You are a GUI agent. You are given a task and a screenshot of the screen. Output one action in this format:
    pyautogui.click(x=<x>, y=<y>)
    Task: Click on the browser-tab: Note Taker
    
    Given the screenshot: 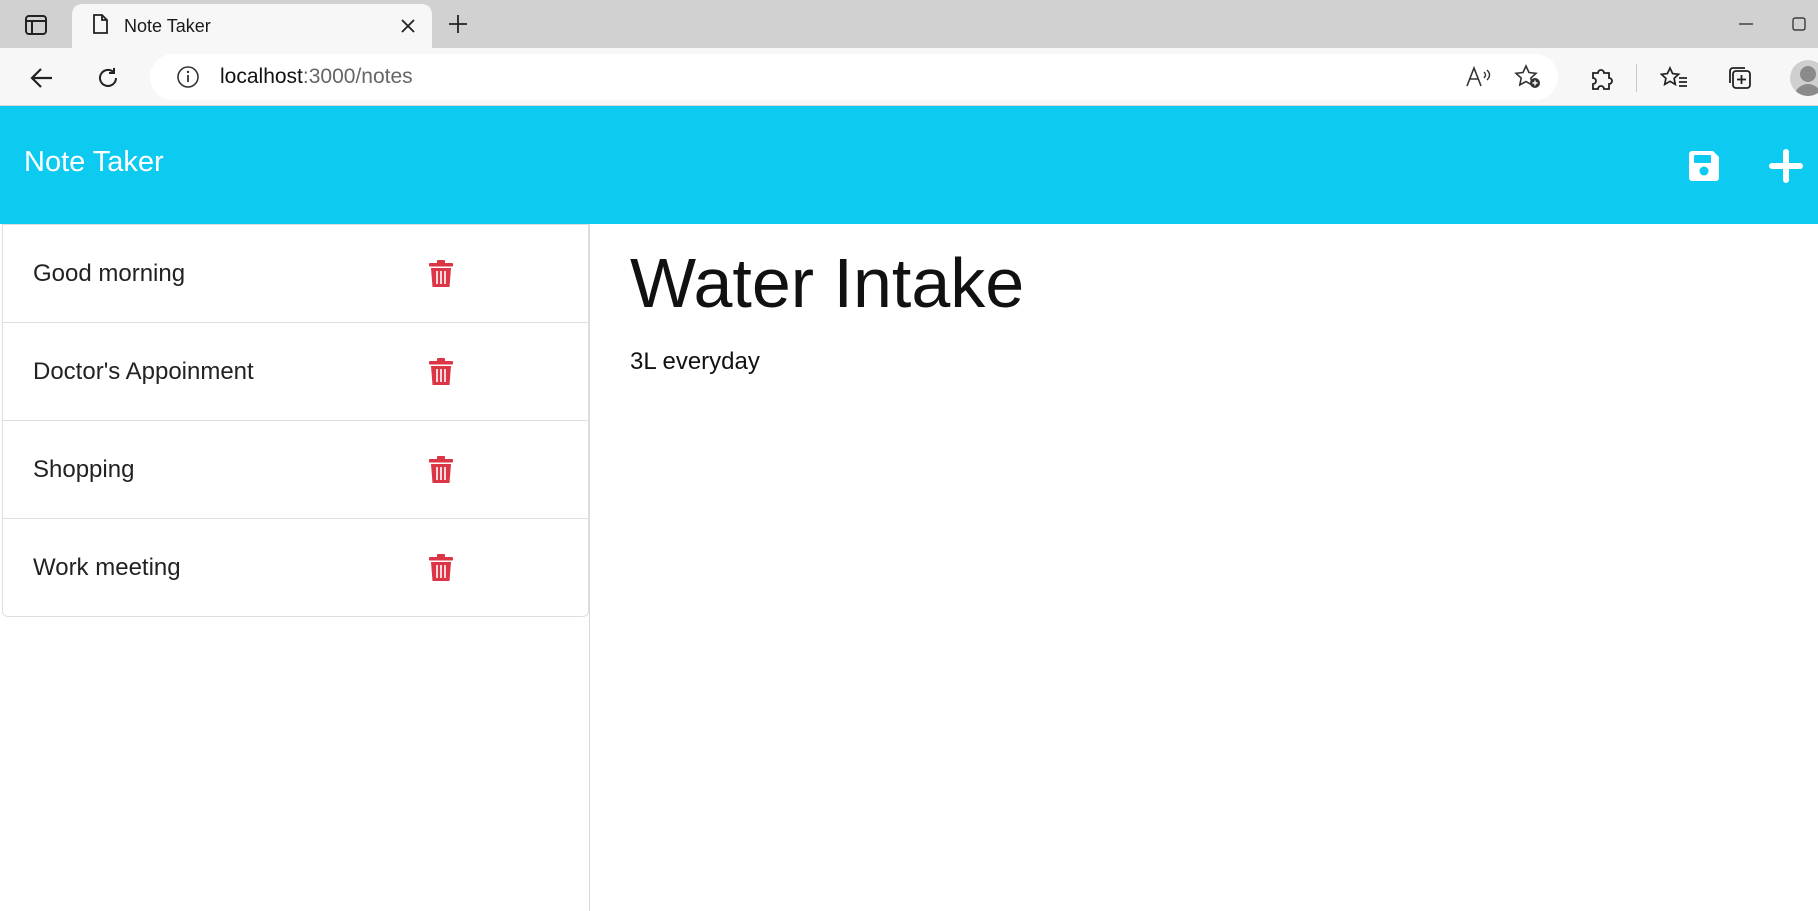 What is the action you would take?
    pyautogui.click(x=252, y=26)
    